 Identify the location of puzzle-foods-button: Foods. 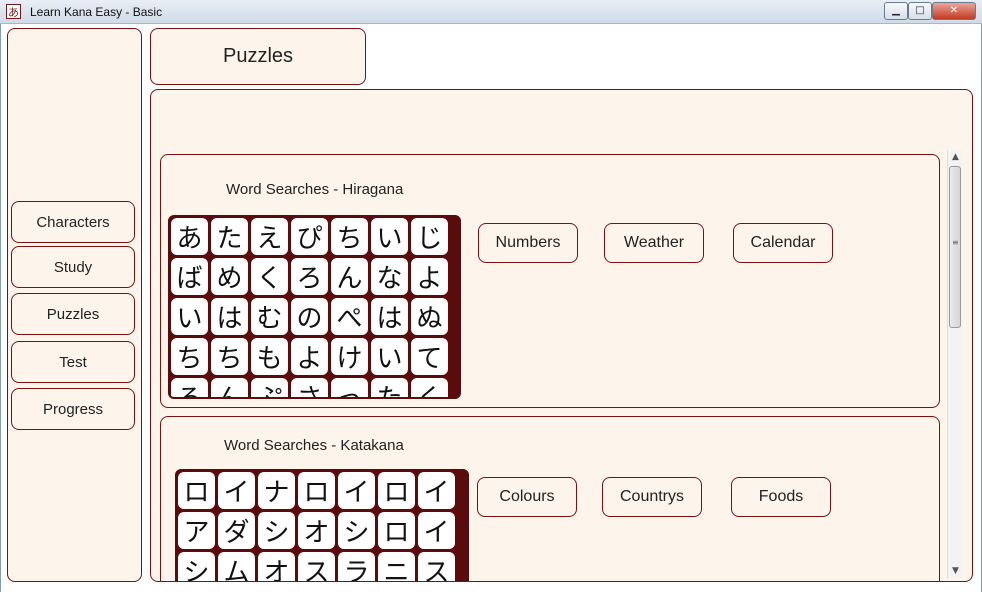
(781, 497).